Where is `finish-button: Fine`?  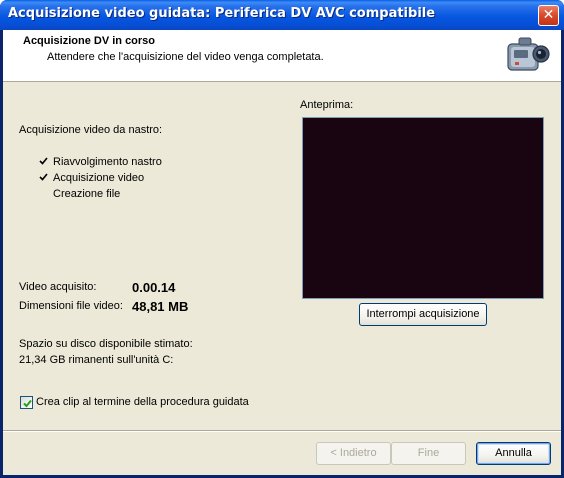 finish-button: Fine is located at coordinates (428, 453).